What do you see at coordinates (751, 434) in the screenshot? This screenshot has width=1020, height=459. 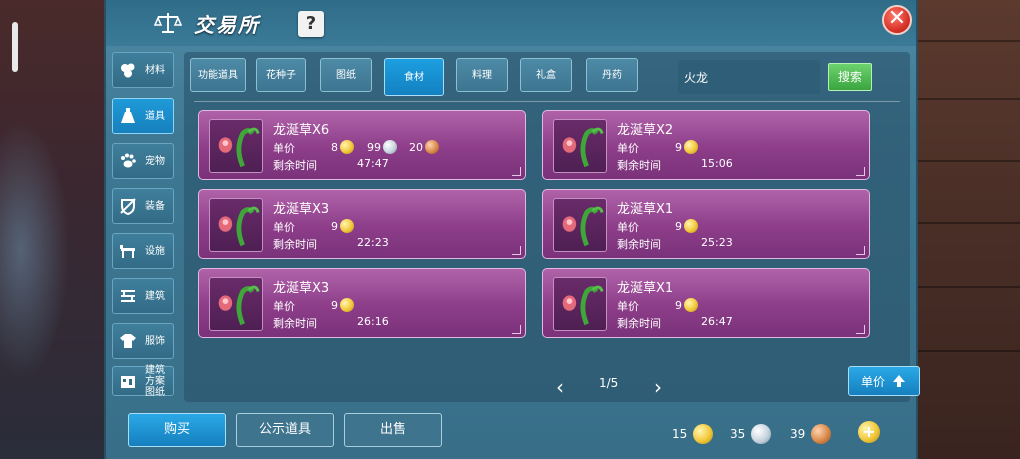 I see `silver-balance: 35` at bounding box center [751, 434].